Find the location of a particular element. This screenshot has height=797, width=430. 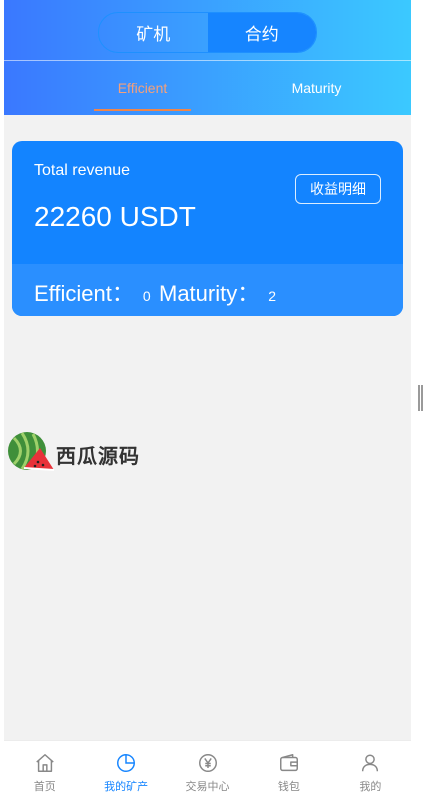

total-revenue-label: Total revenue is located at coordinates (82, 170).